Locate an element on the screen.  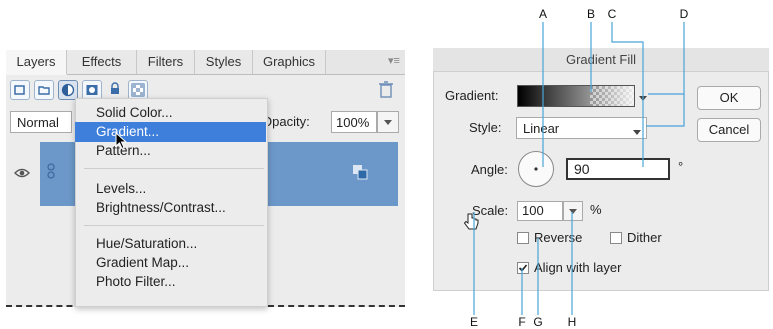
callout-line-d2 is located at coordinates (665, 110).